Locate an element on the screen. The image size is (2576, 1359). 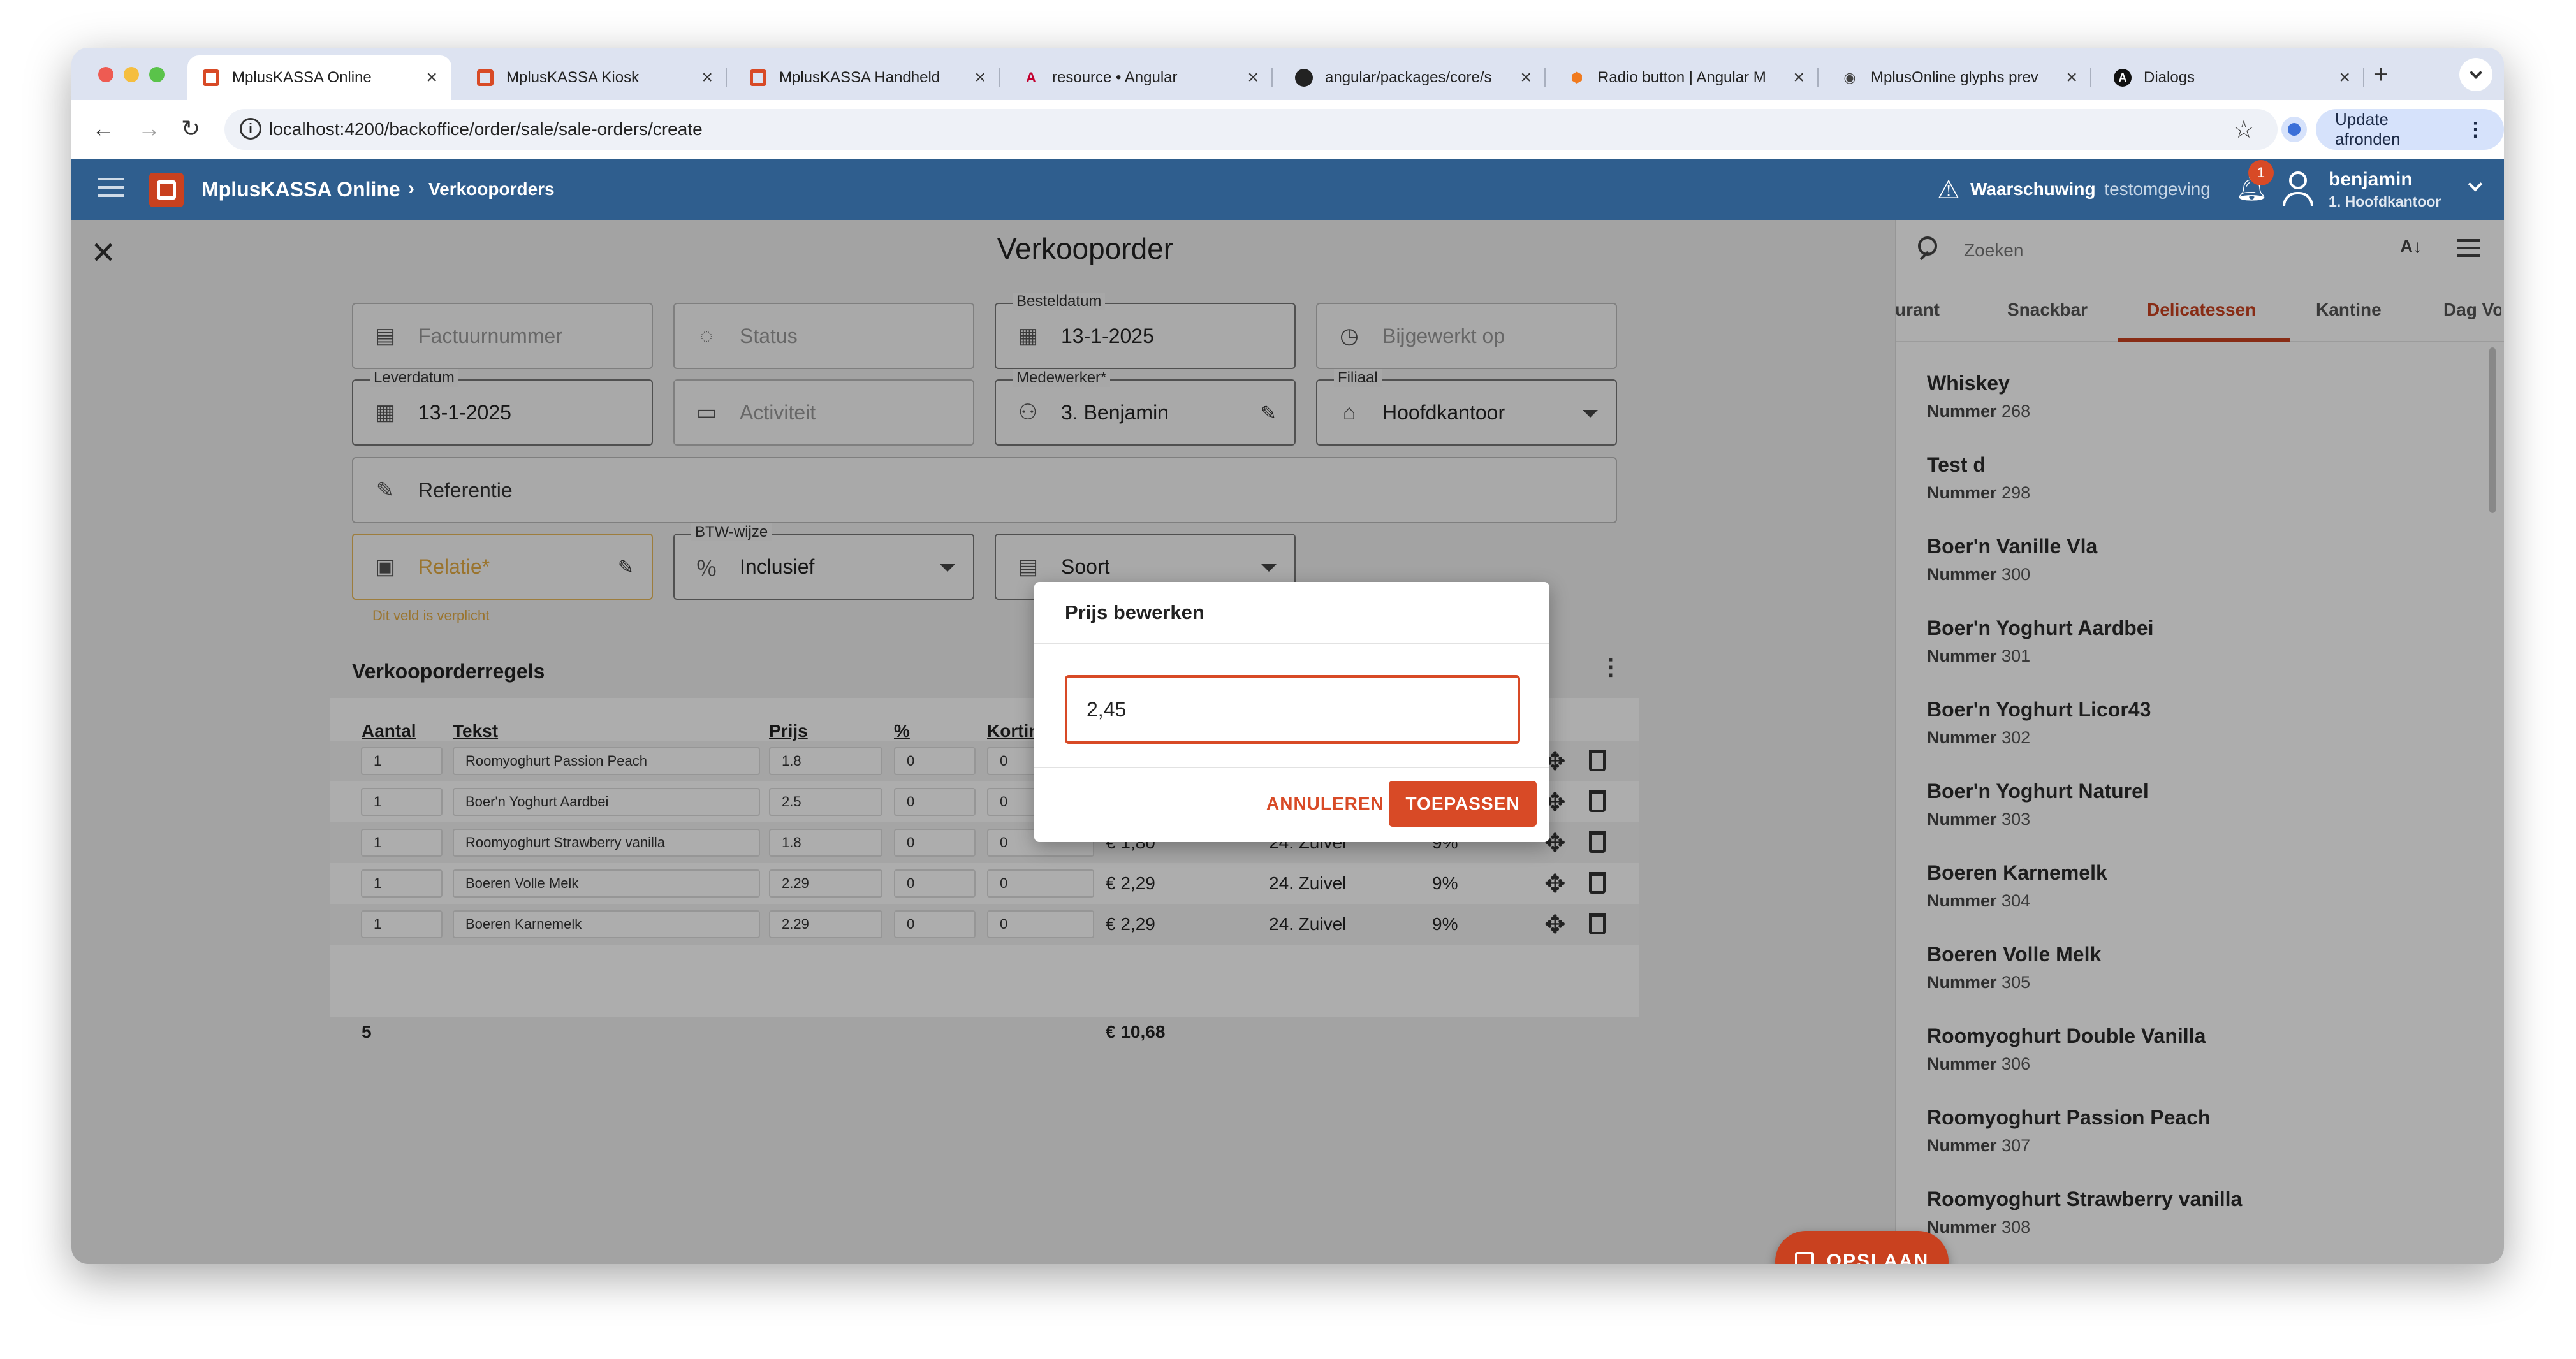
breadcrumb: Verkooporders is located at coordinates (492, 190).